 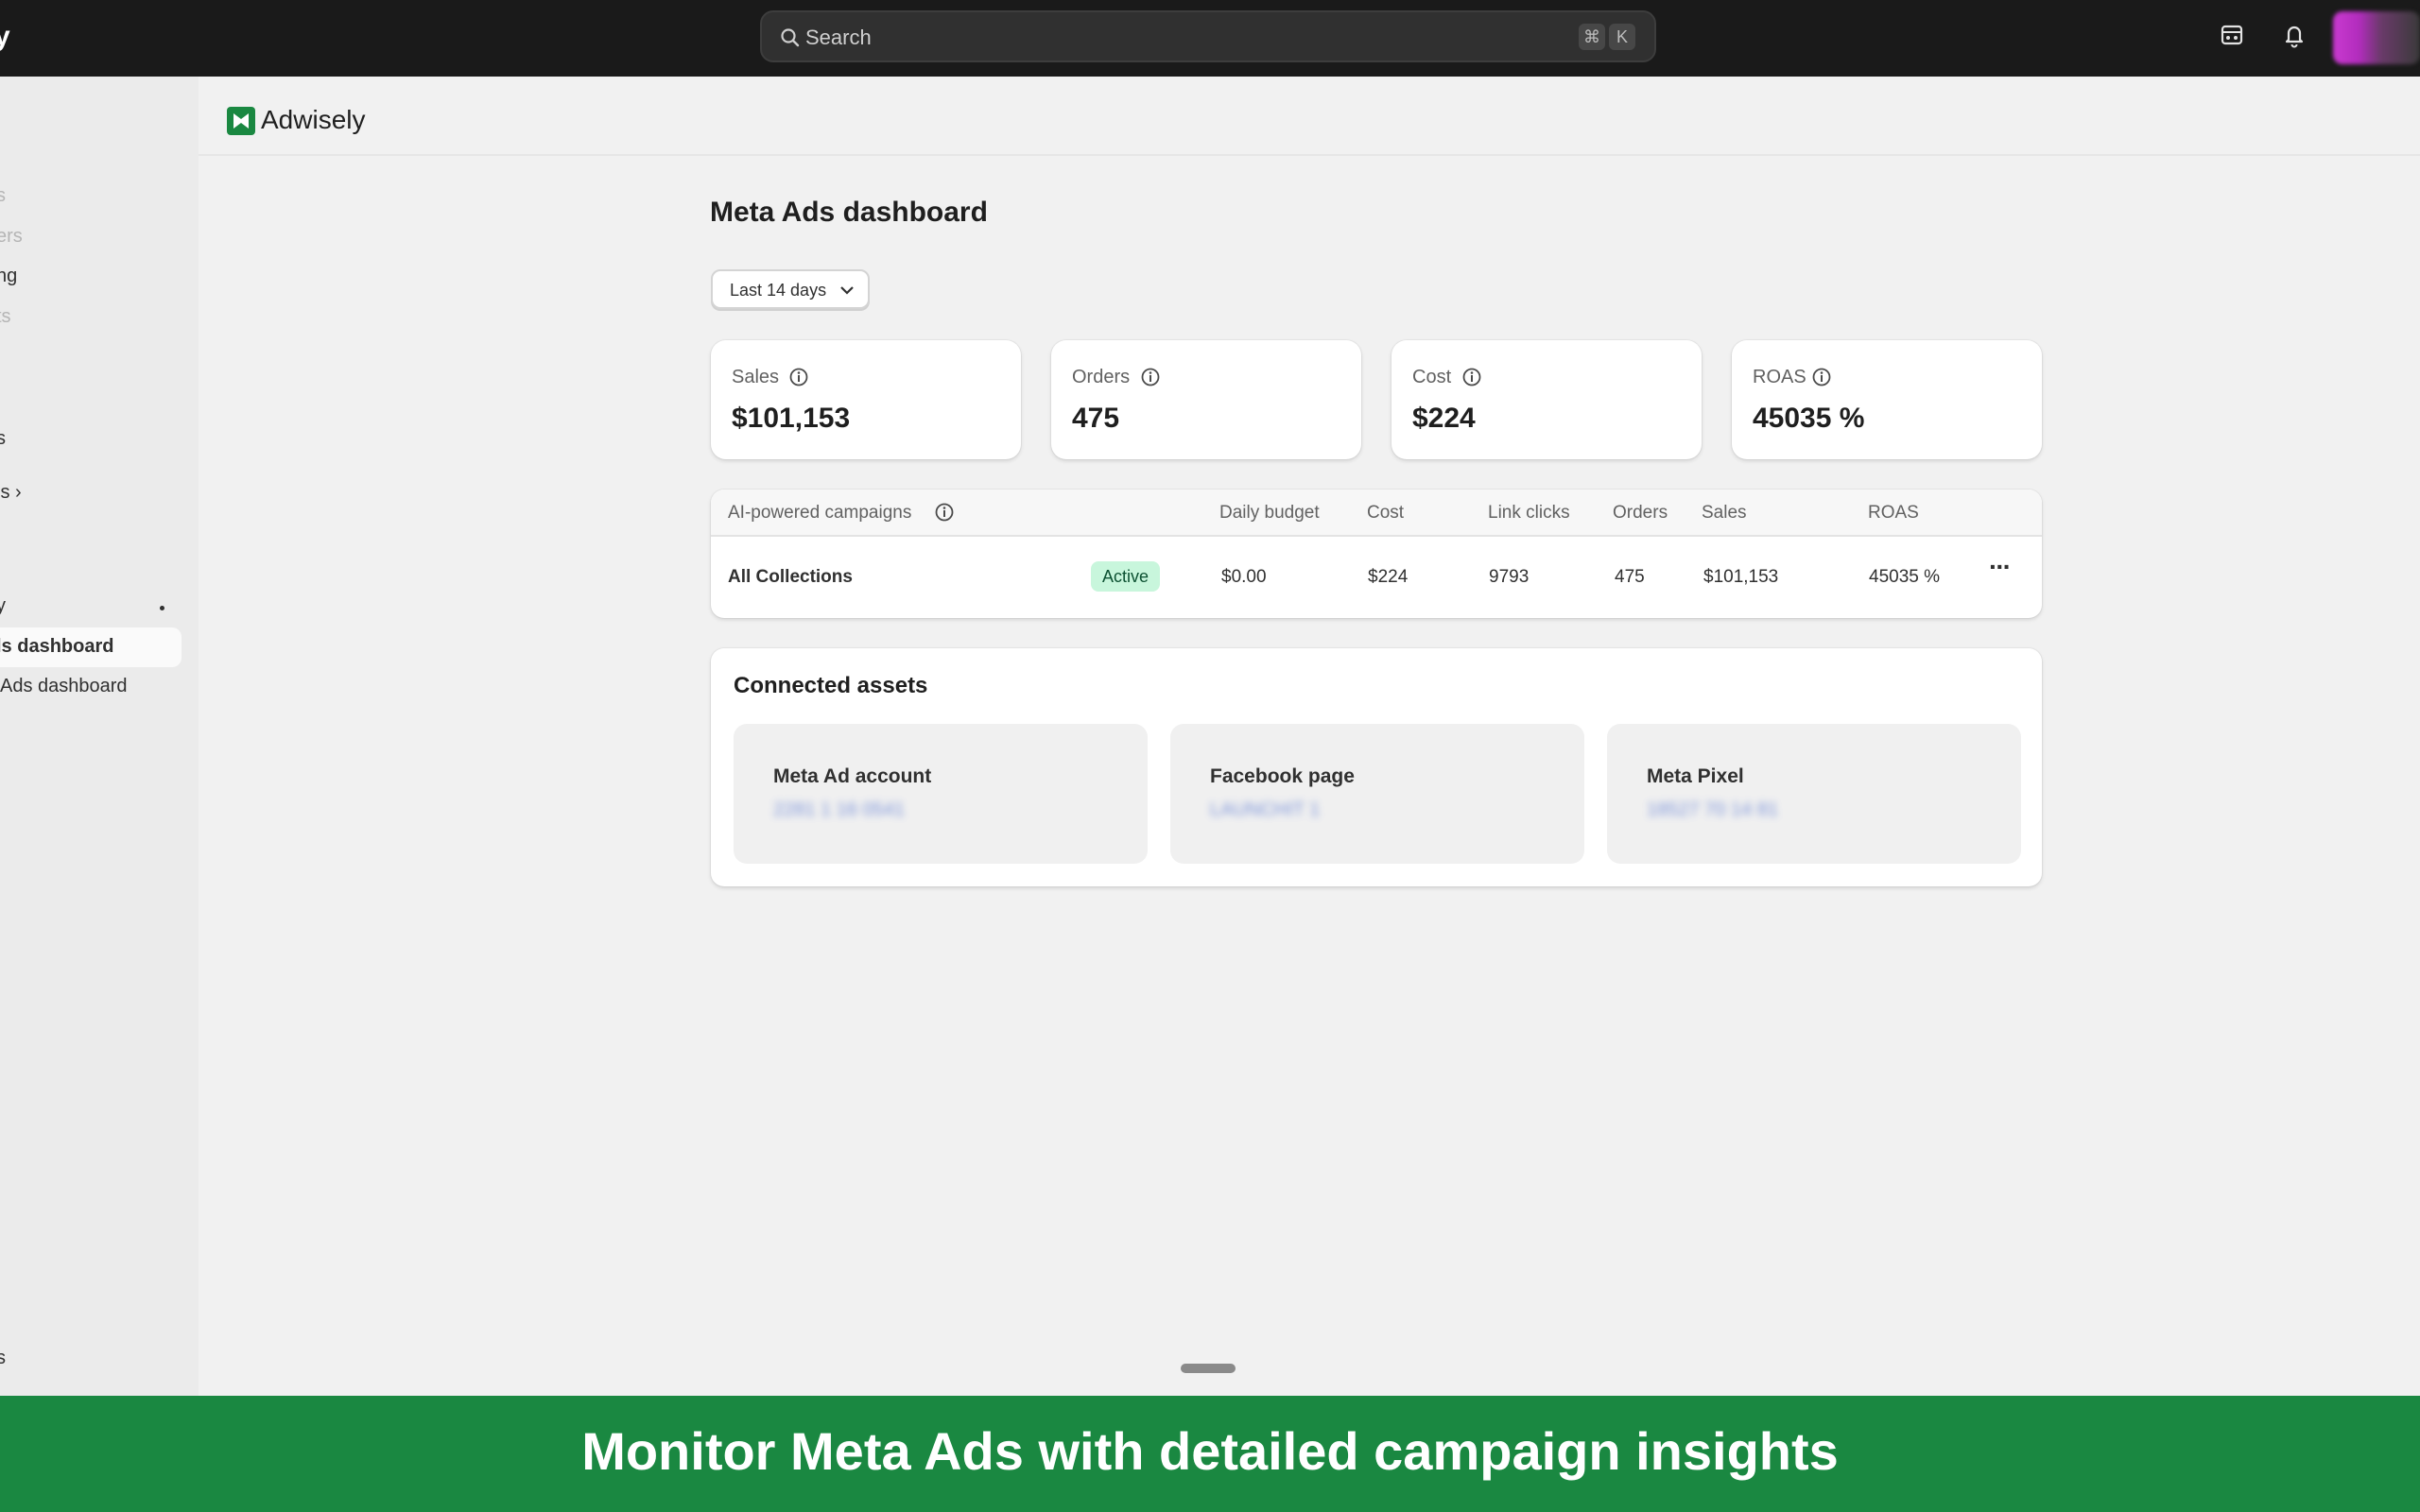 I want to click on metric-card-orders: Orders 475, so click(x=1206, y=399).